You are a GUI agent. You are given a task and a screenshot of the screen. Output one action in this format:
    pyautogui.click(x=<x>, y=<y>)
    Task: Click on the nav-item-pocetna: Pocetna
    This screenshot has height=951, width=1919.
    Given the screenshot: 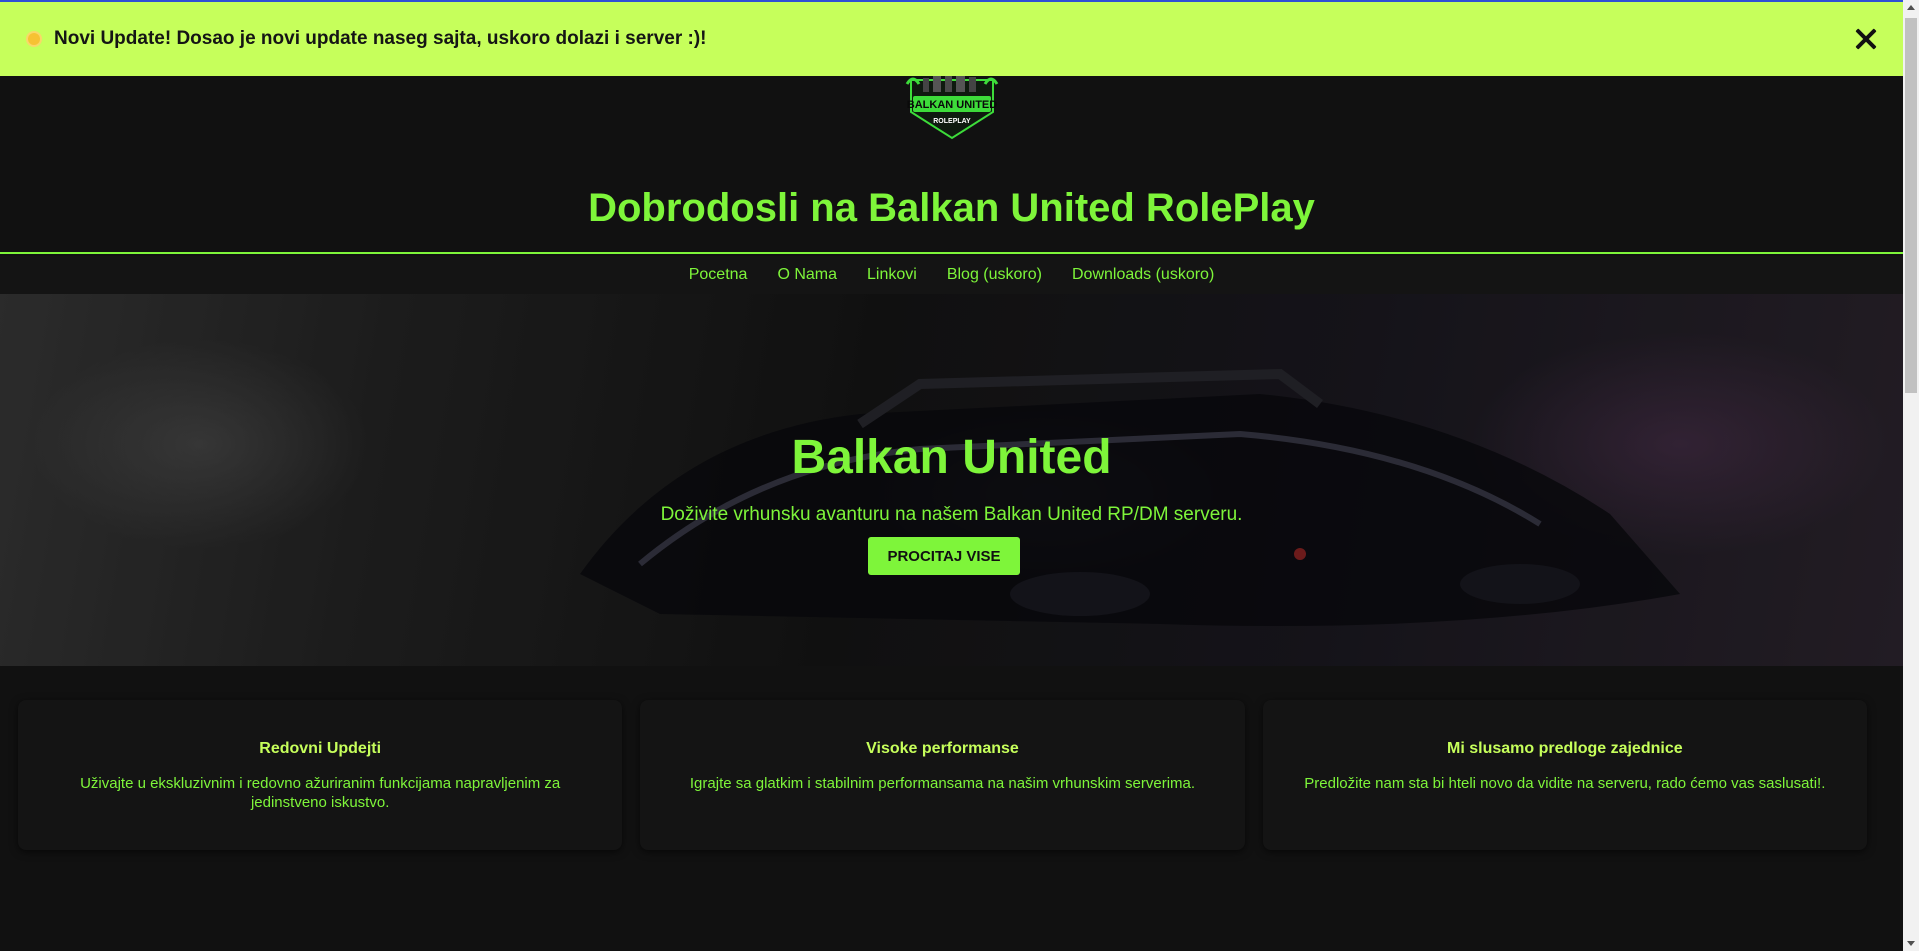 What is the action you would take?
    pyautogui.click(x=718, y=275)
    